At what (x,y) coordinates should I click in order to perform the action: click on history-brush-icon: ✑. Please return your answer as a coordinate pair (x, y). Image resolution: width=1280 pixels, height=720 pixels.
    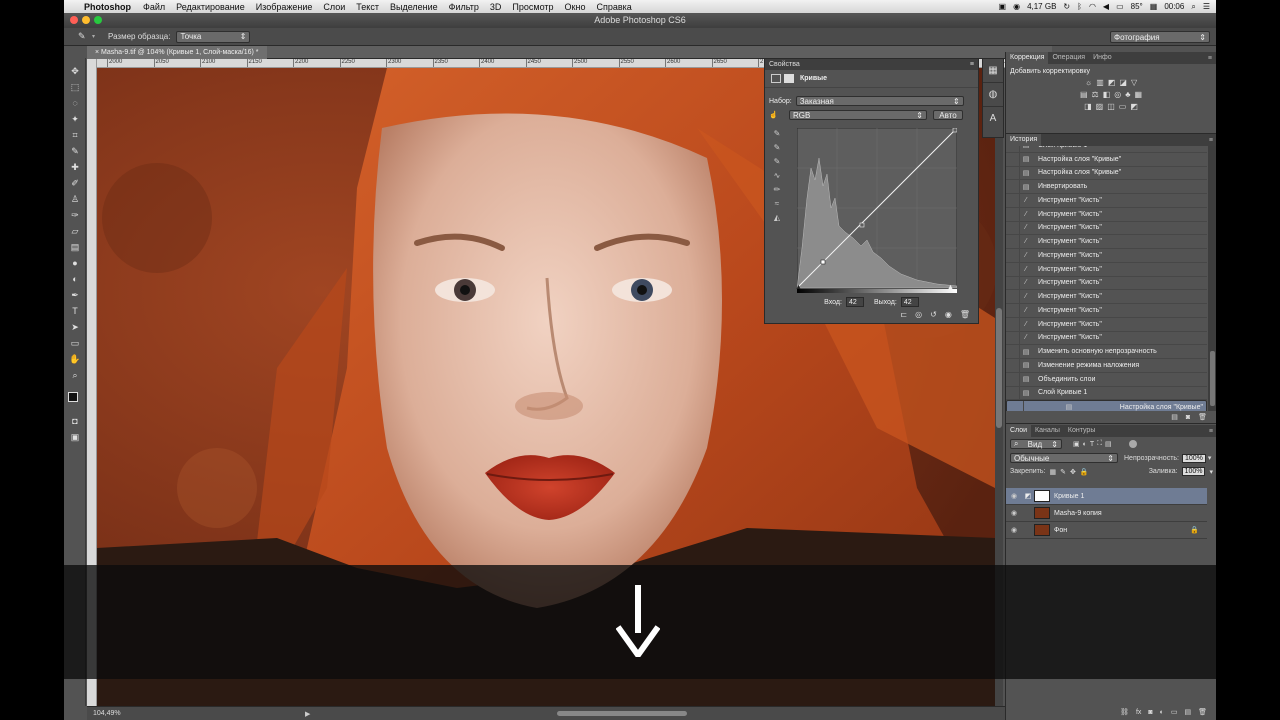
    Looking at the image, I should click on (75, 215).